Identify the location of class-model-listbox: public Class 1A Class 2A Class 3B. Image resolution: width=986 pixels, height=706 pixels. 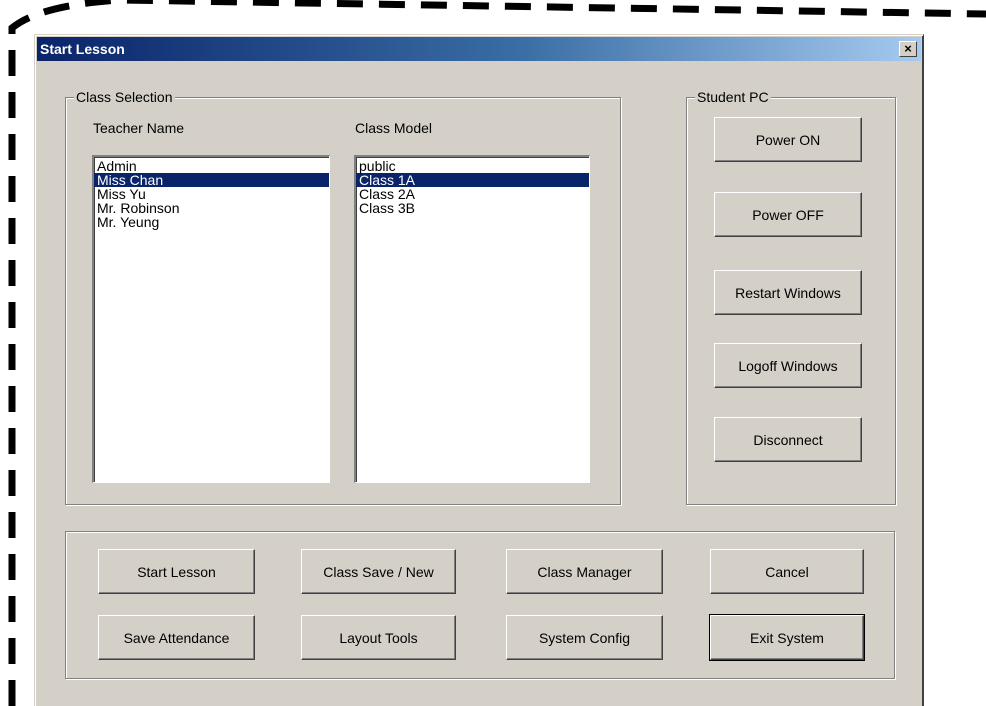
(472, 319).